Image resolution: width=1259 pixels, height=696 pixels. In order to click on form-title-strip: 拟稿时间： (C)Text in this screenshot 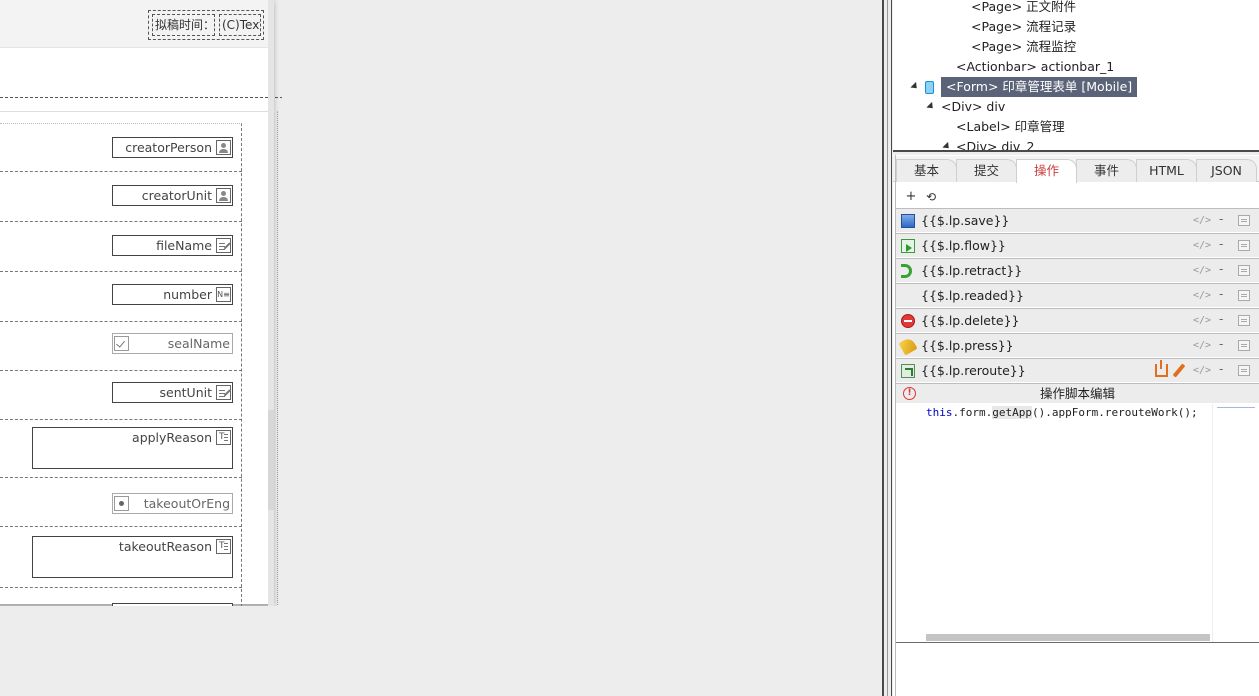, I will do `click(135, 24)`.